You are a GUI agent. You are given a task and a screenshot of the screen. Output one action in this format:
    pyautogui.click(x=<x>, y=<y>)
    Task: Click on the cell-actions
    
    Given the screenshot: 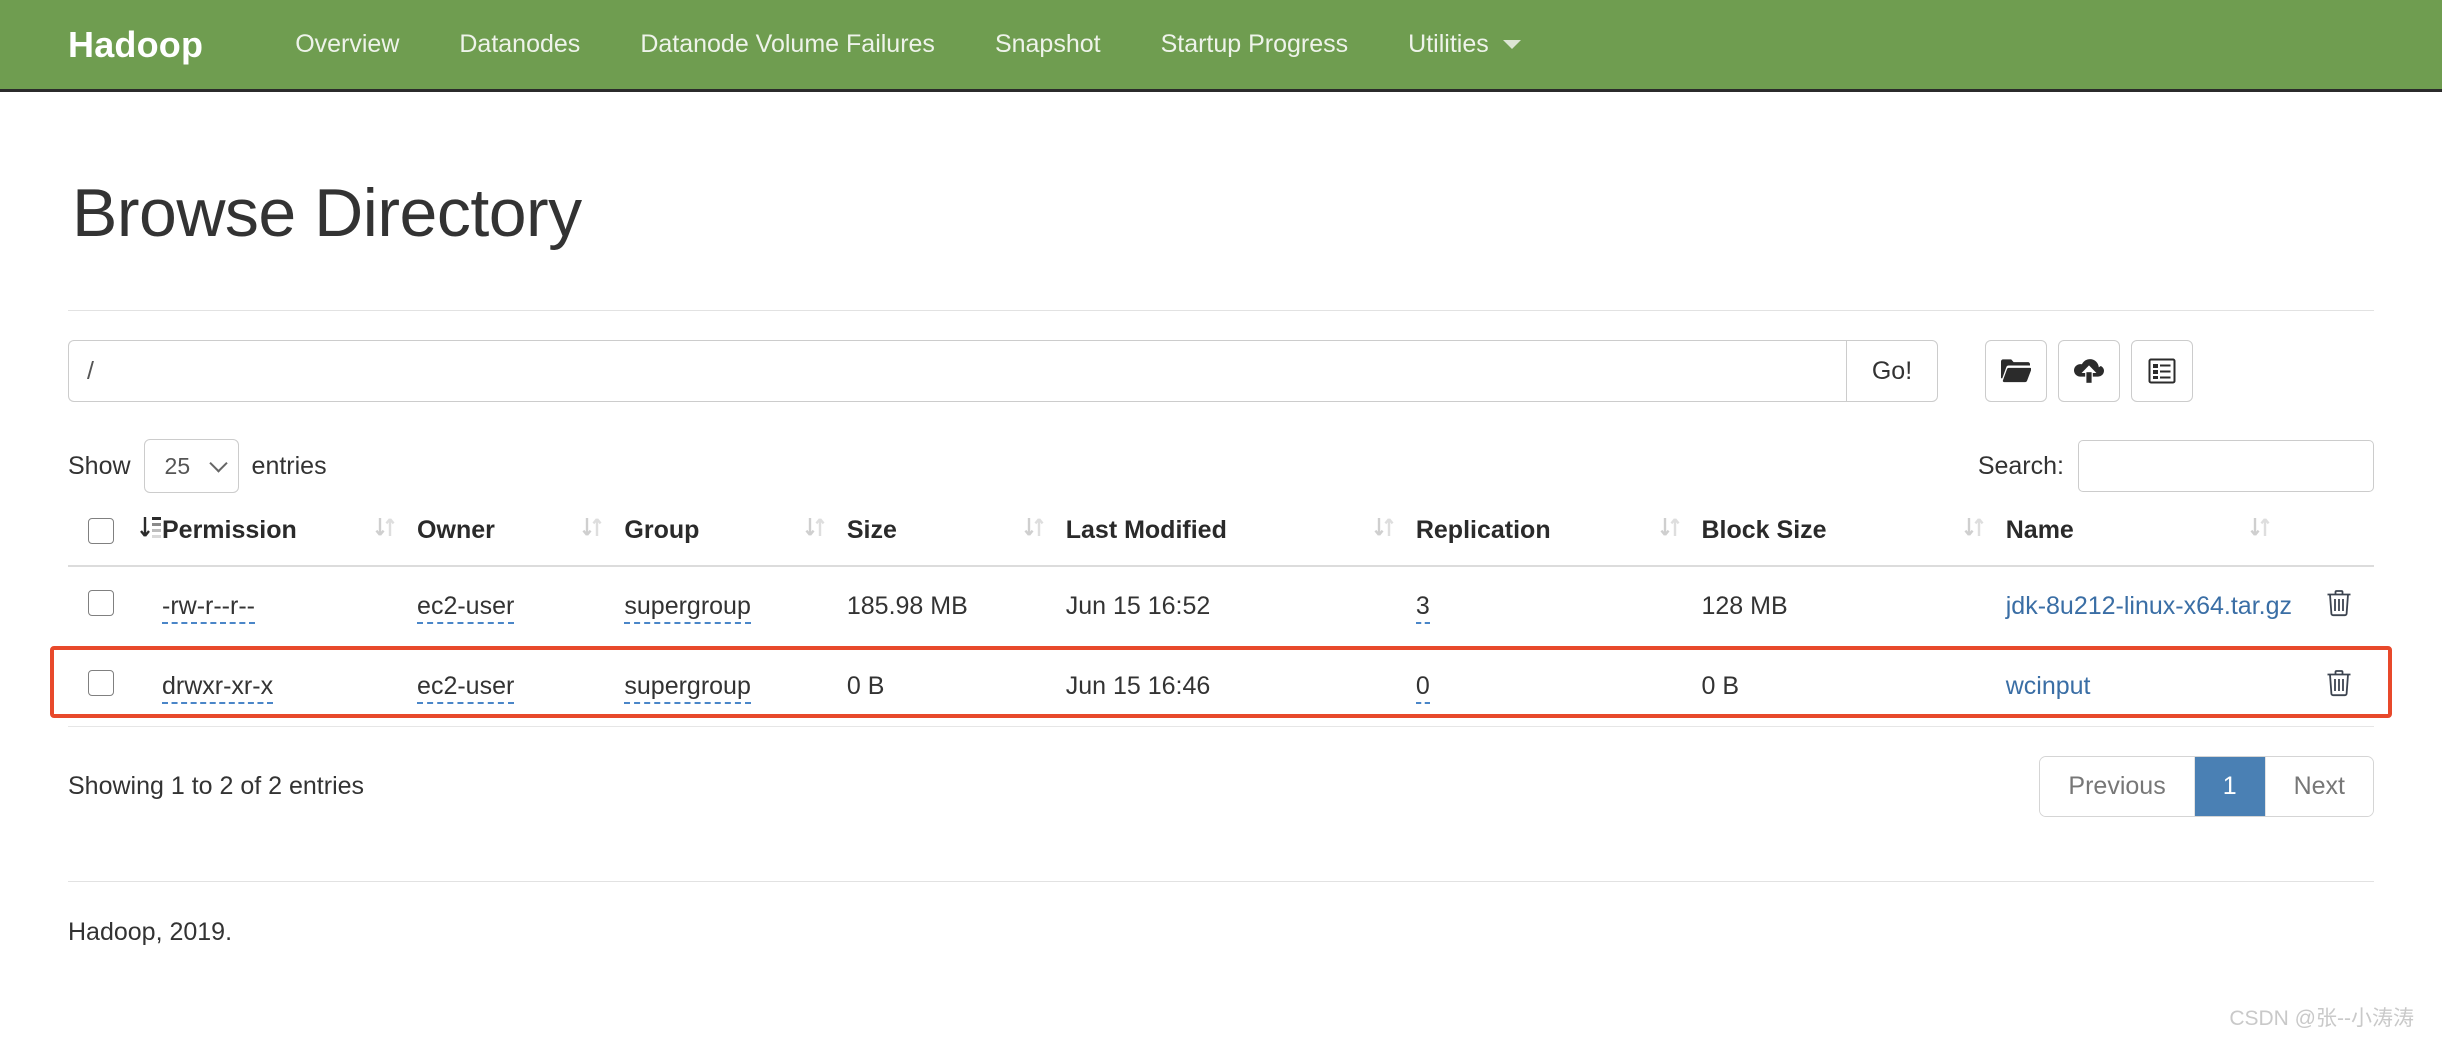 What is the action you would take?
    pyautogui.click(x=2333, y=606)
    